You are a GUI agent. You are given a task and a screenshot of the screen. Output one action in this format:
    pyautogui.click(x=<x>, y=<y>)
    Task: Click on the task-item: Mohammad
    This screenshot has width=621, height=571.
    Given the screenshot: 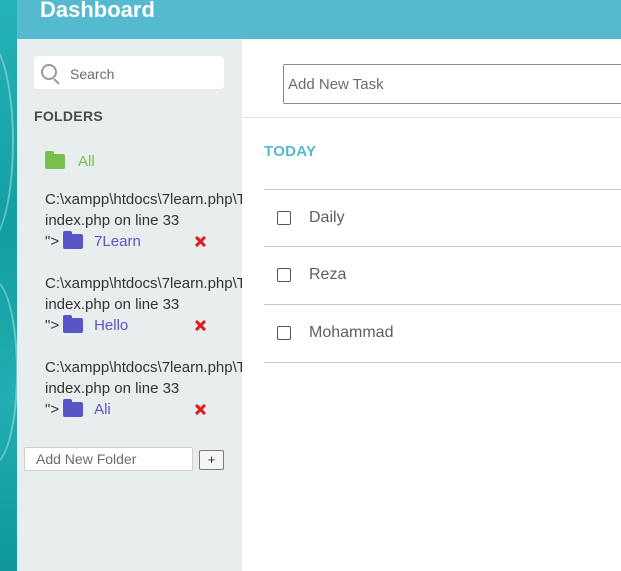 What is the action you would take?
    pyautogui.click(x=335, y=333)
    